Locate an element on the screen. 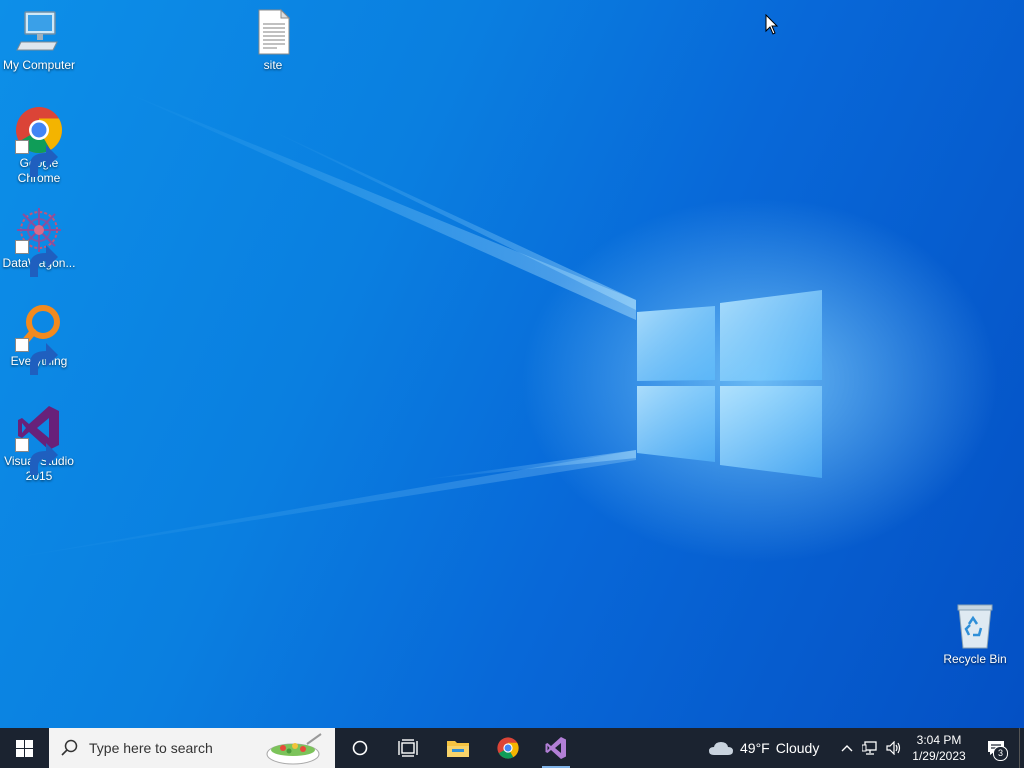 The image size is (1024, 768). start-button is located at coordinates (24, 748).